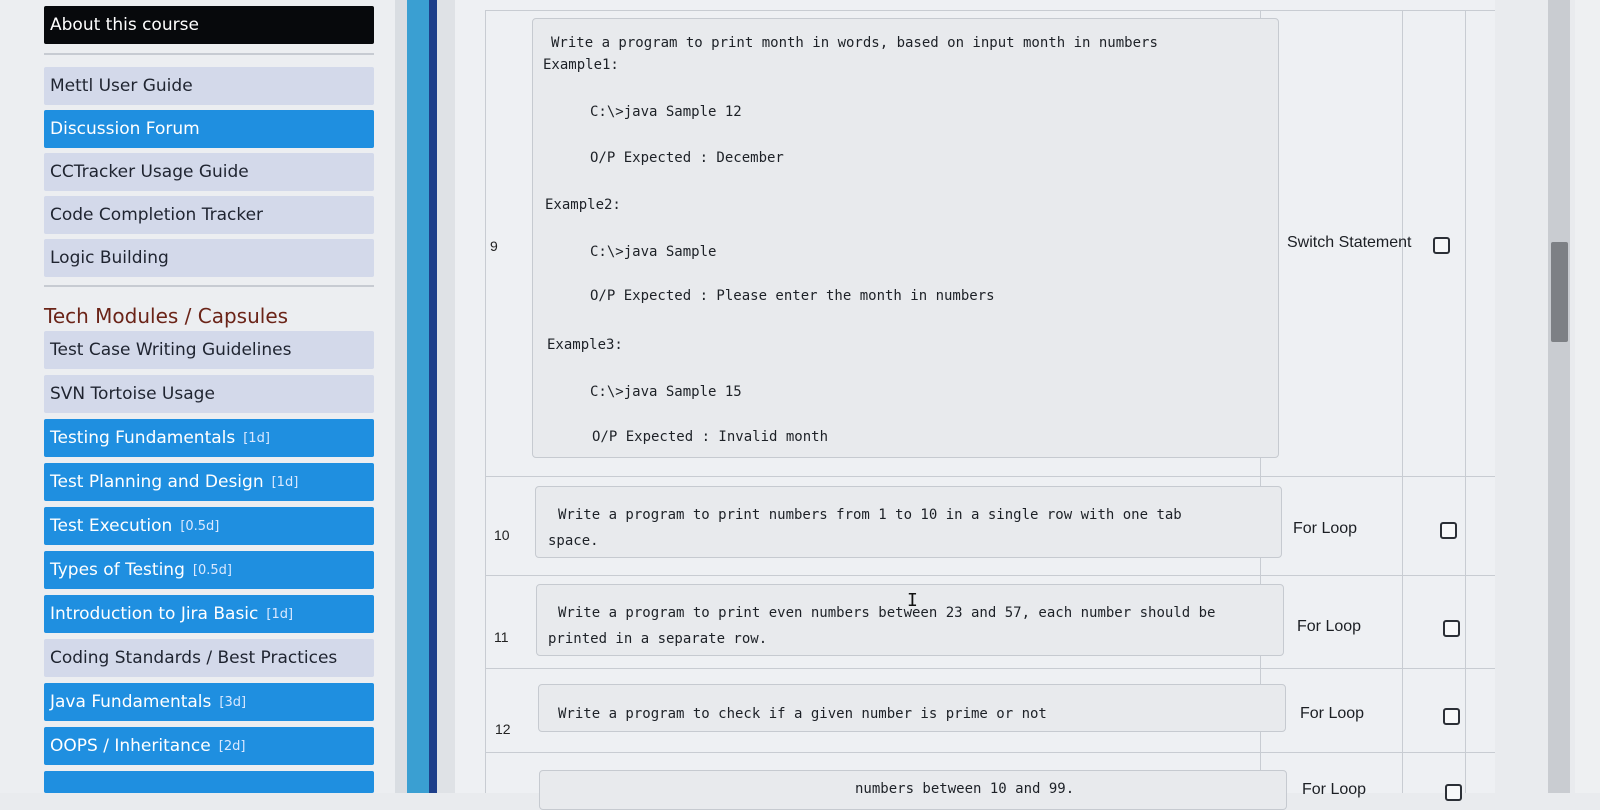 This screenshot has width=1600, height=810. I want to click on sidebar-item-label: Logic Building, so click(109, 258).